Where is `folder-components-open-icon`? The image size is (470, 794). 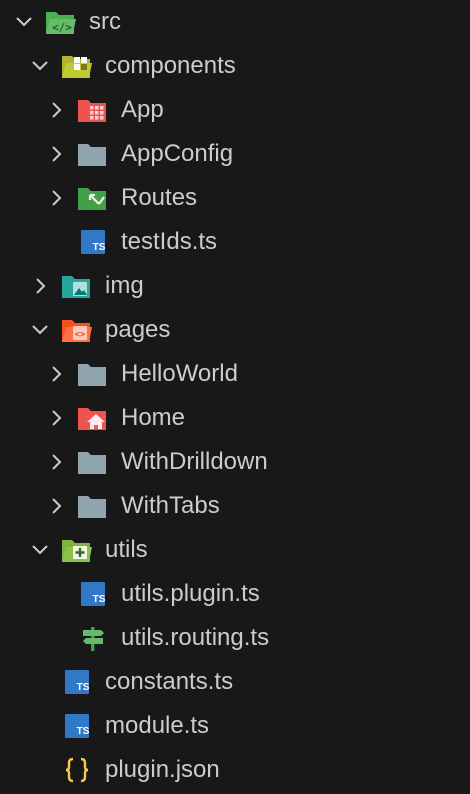
folder-components-open-icon is located at coordinates (77, 66).